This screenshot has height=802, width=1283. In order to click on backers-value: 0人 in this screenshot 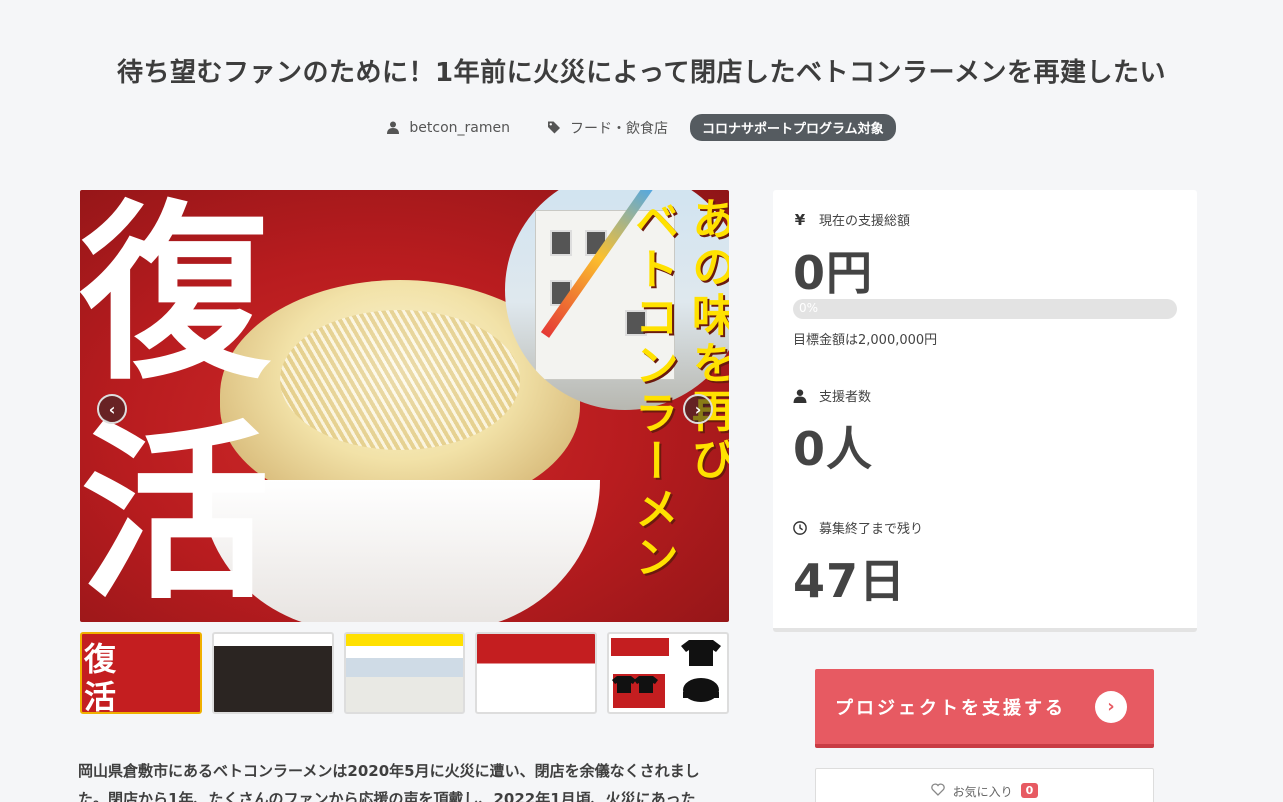, I will do `click(833, 449)`.